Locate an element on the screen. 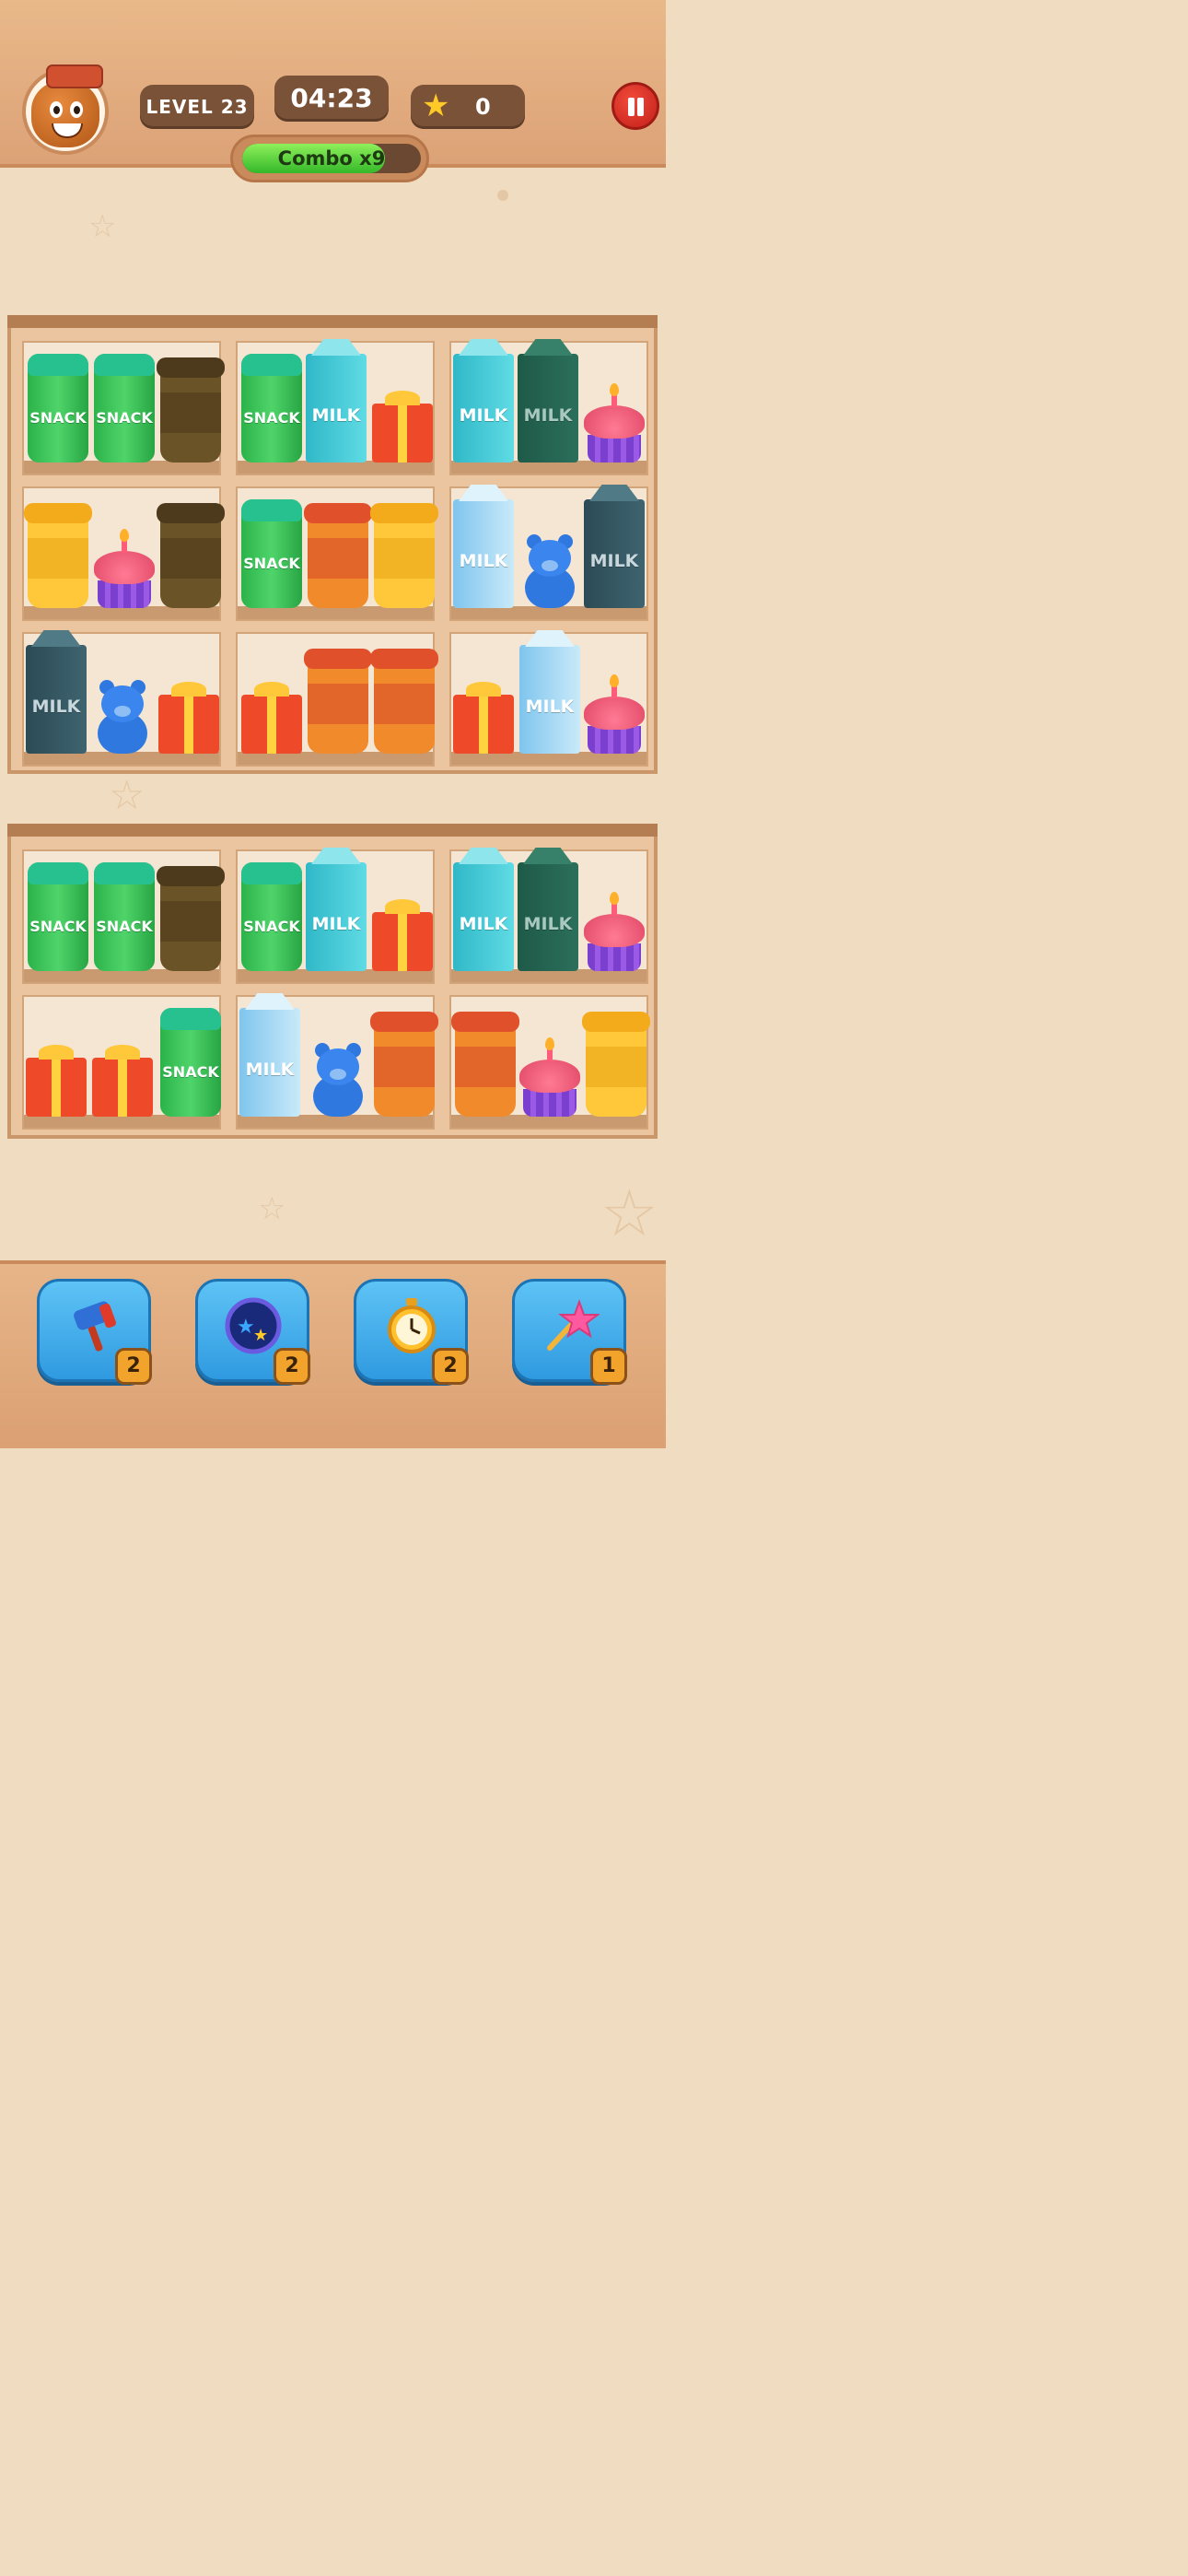  player-avatar is located at coordinates (65, 109).